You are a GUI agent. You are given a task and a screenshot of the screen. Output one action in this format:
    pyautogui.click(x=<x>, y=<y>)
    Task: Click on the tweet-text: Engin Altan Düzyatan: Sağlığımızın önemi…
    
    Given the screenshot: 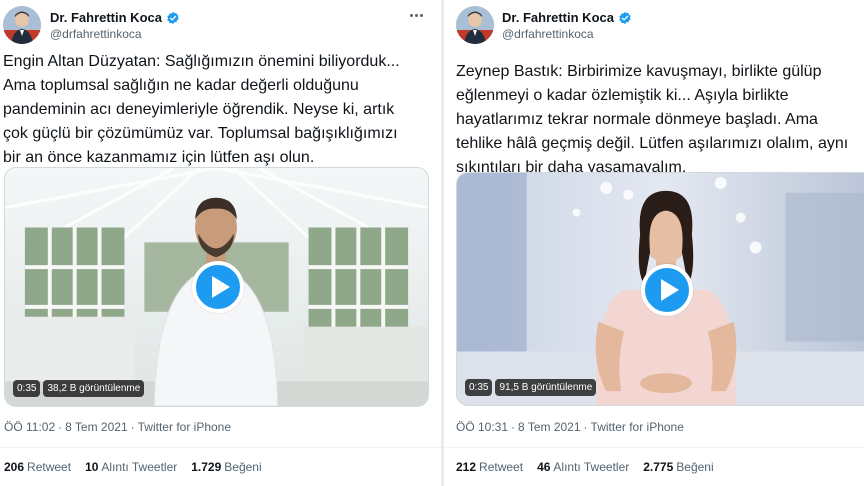 What is the action you would take?
    pyautogui.click(x=201, y=109)
    